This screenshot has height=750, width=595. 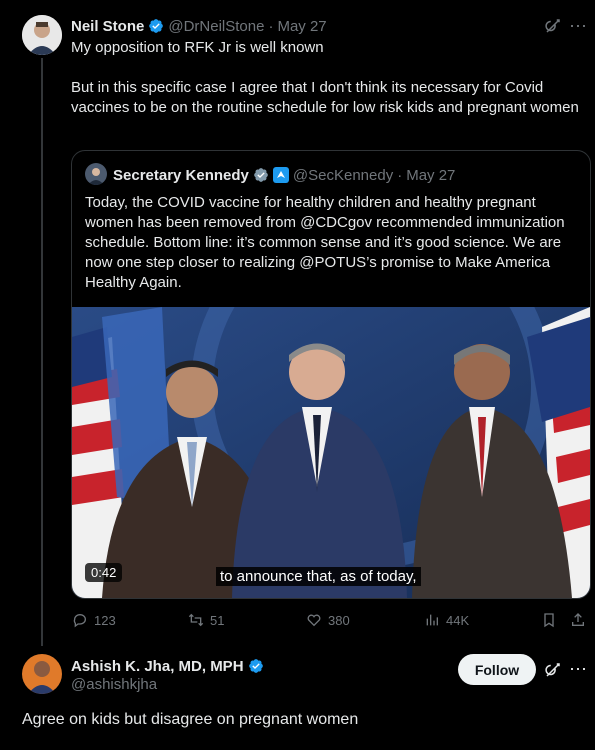 I want to click on quote-header: Secretary Kennedy @SecKennedy · May 27, so click(x=284, y=175).